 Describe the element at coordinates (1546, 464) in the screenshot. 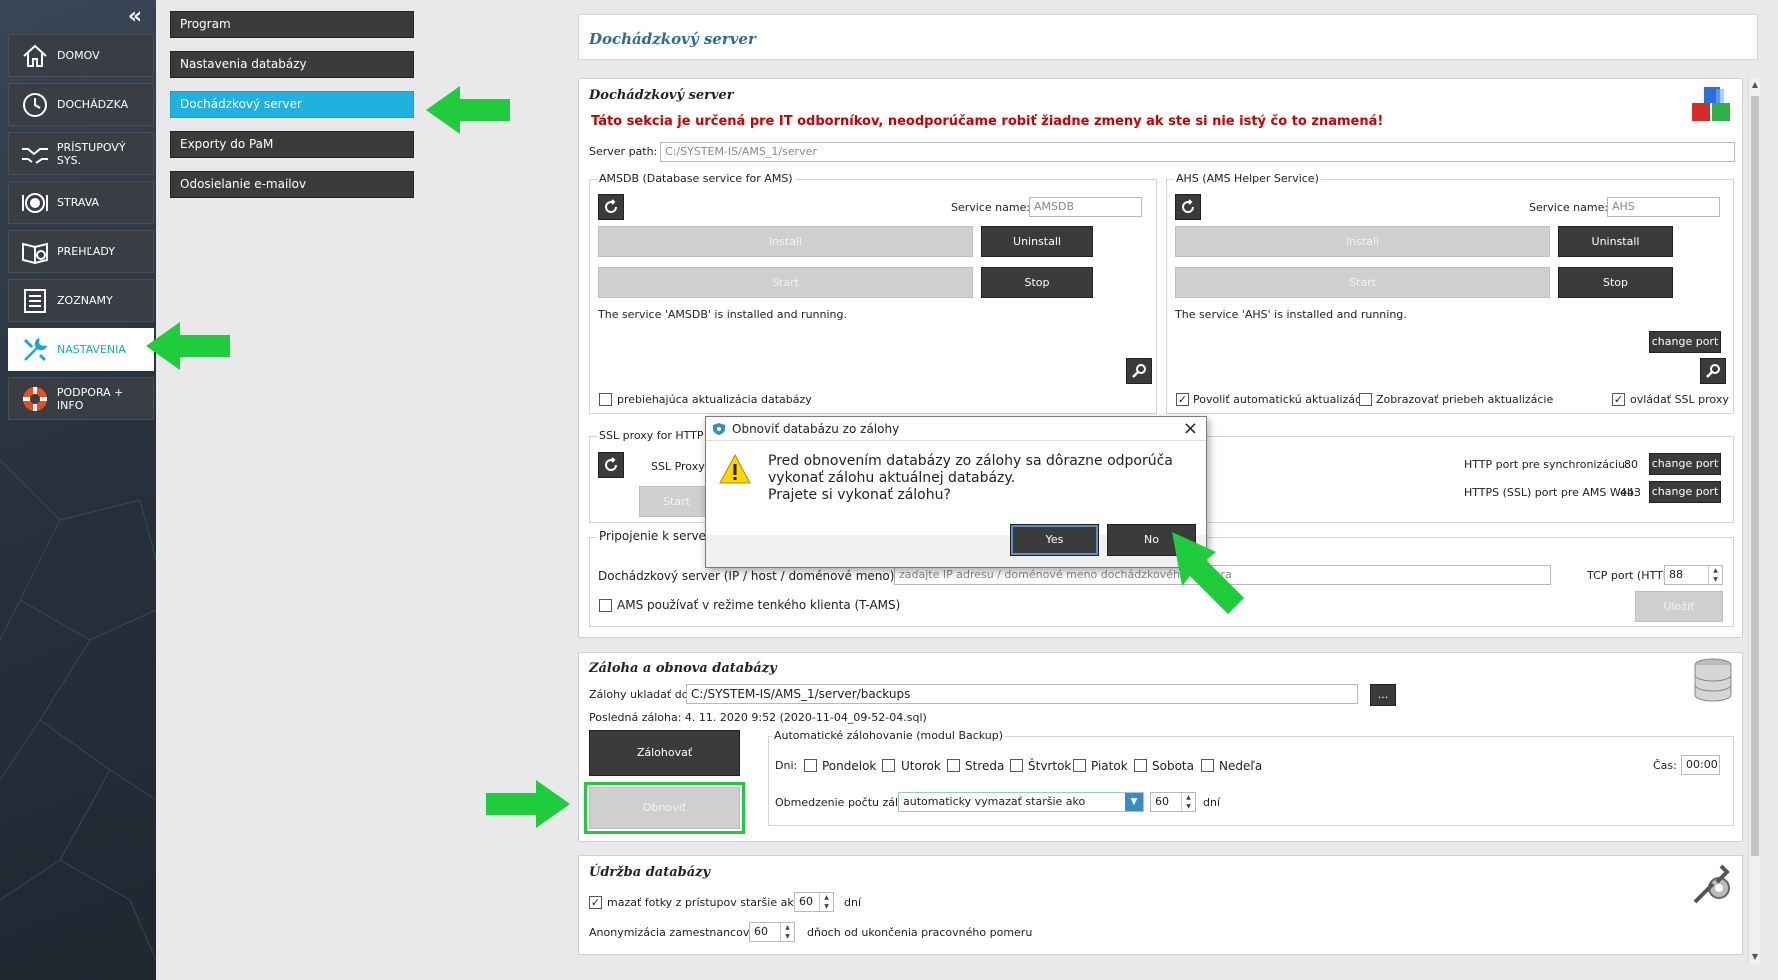

I see `http-port-label: HTTP port pre synchronizáciu:` at that location.